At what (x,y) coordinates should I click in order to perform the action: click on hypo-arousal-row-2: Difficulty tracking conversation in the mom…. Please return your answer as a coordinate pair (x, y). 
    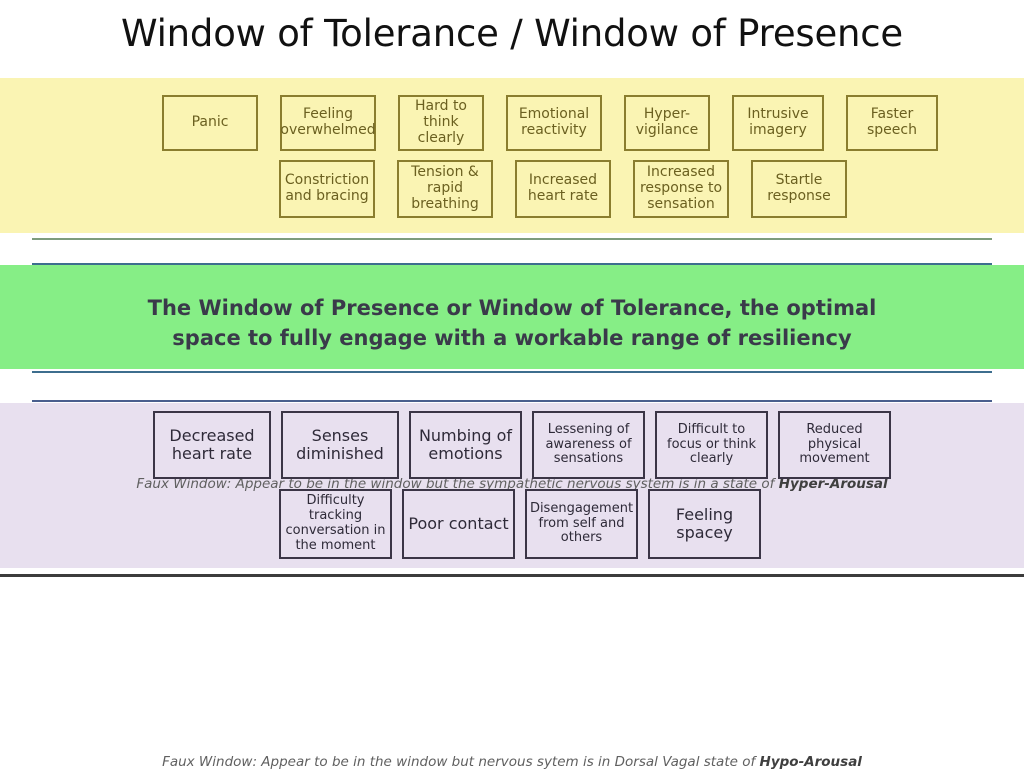
    Looking at the image, I should click on (520, 524).